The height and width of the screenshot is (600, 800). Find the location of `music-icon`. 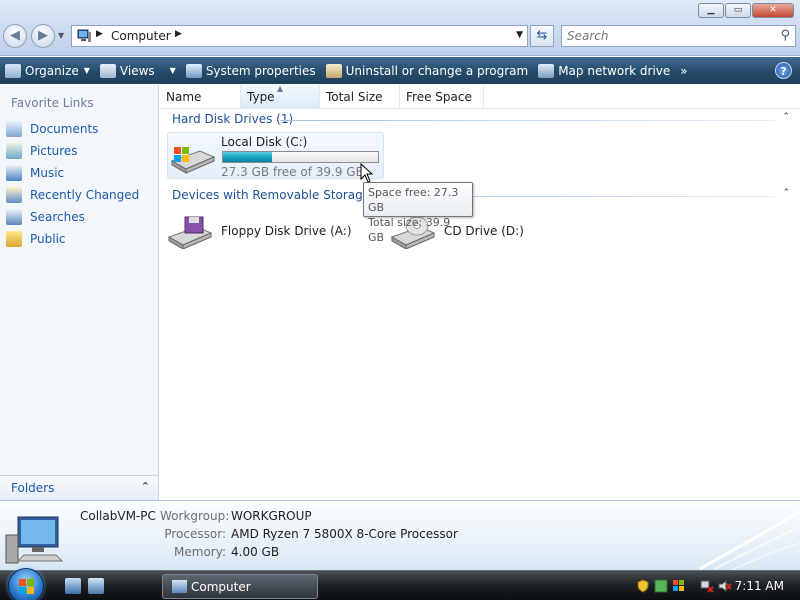

music-icon is located at coordinates (14, 173).